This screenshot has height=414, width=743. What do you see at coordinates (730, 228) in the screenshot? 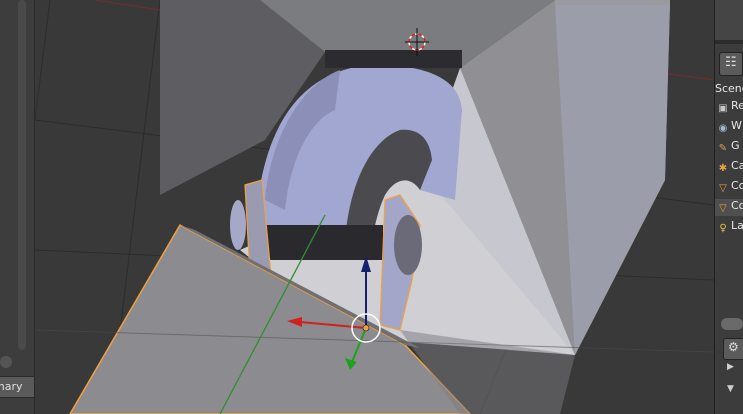
I see `outliner-item-lamp: ♀ La` at bounding box center [730, 228].